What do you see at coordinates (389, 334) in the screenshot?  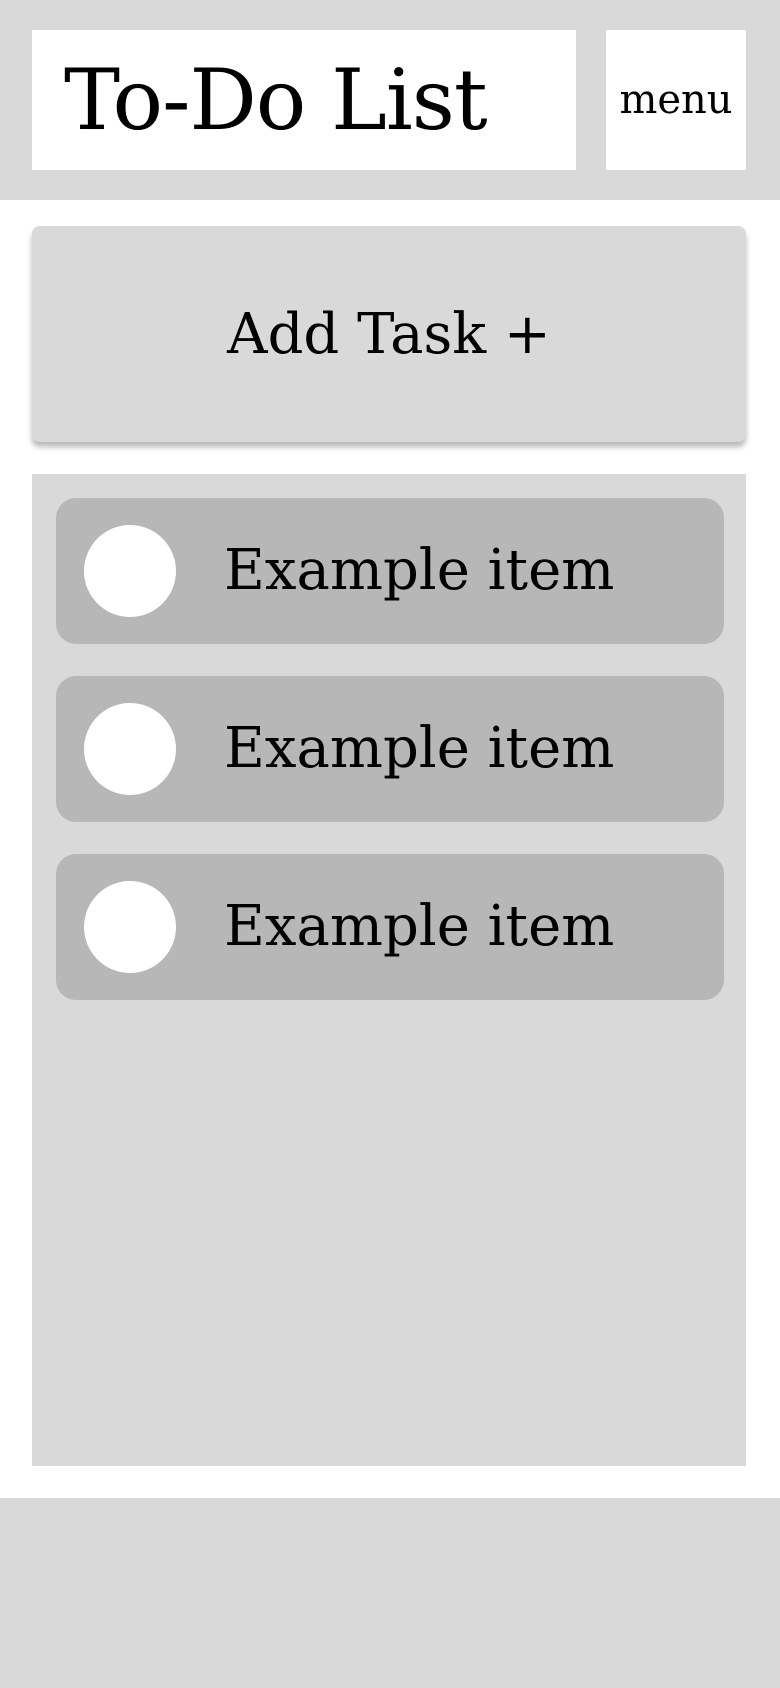 I see `add-task-button: Add Task +` at bounding box center [389, 334].